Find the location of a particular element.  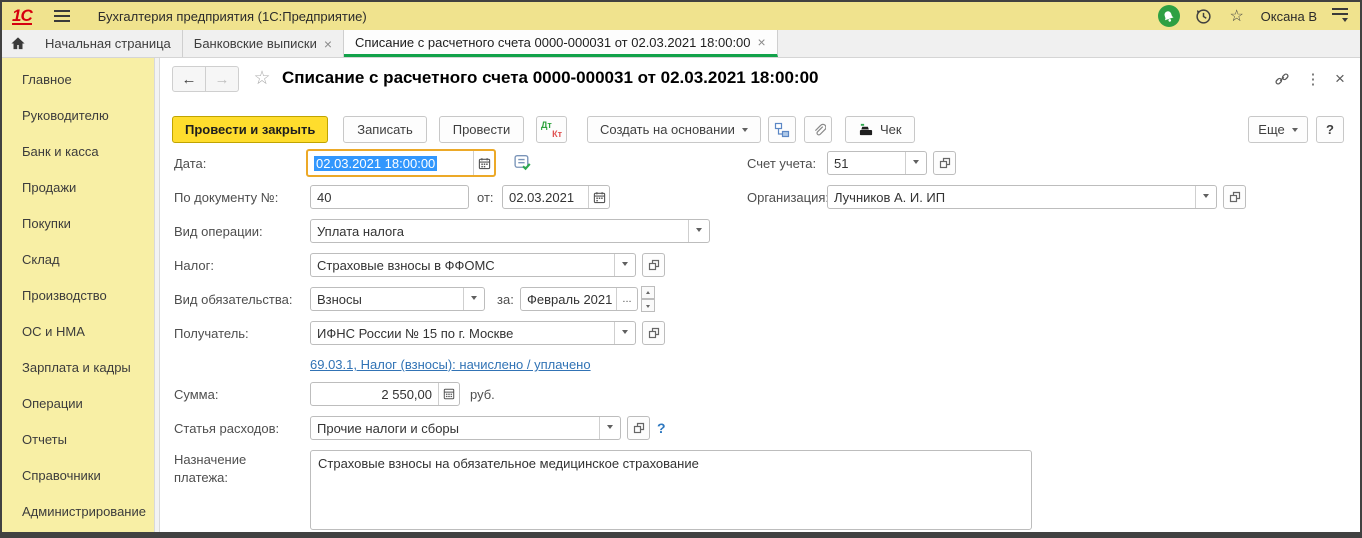

organization-open-button is located at coordinates (1234, 197).